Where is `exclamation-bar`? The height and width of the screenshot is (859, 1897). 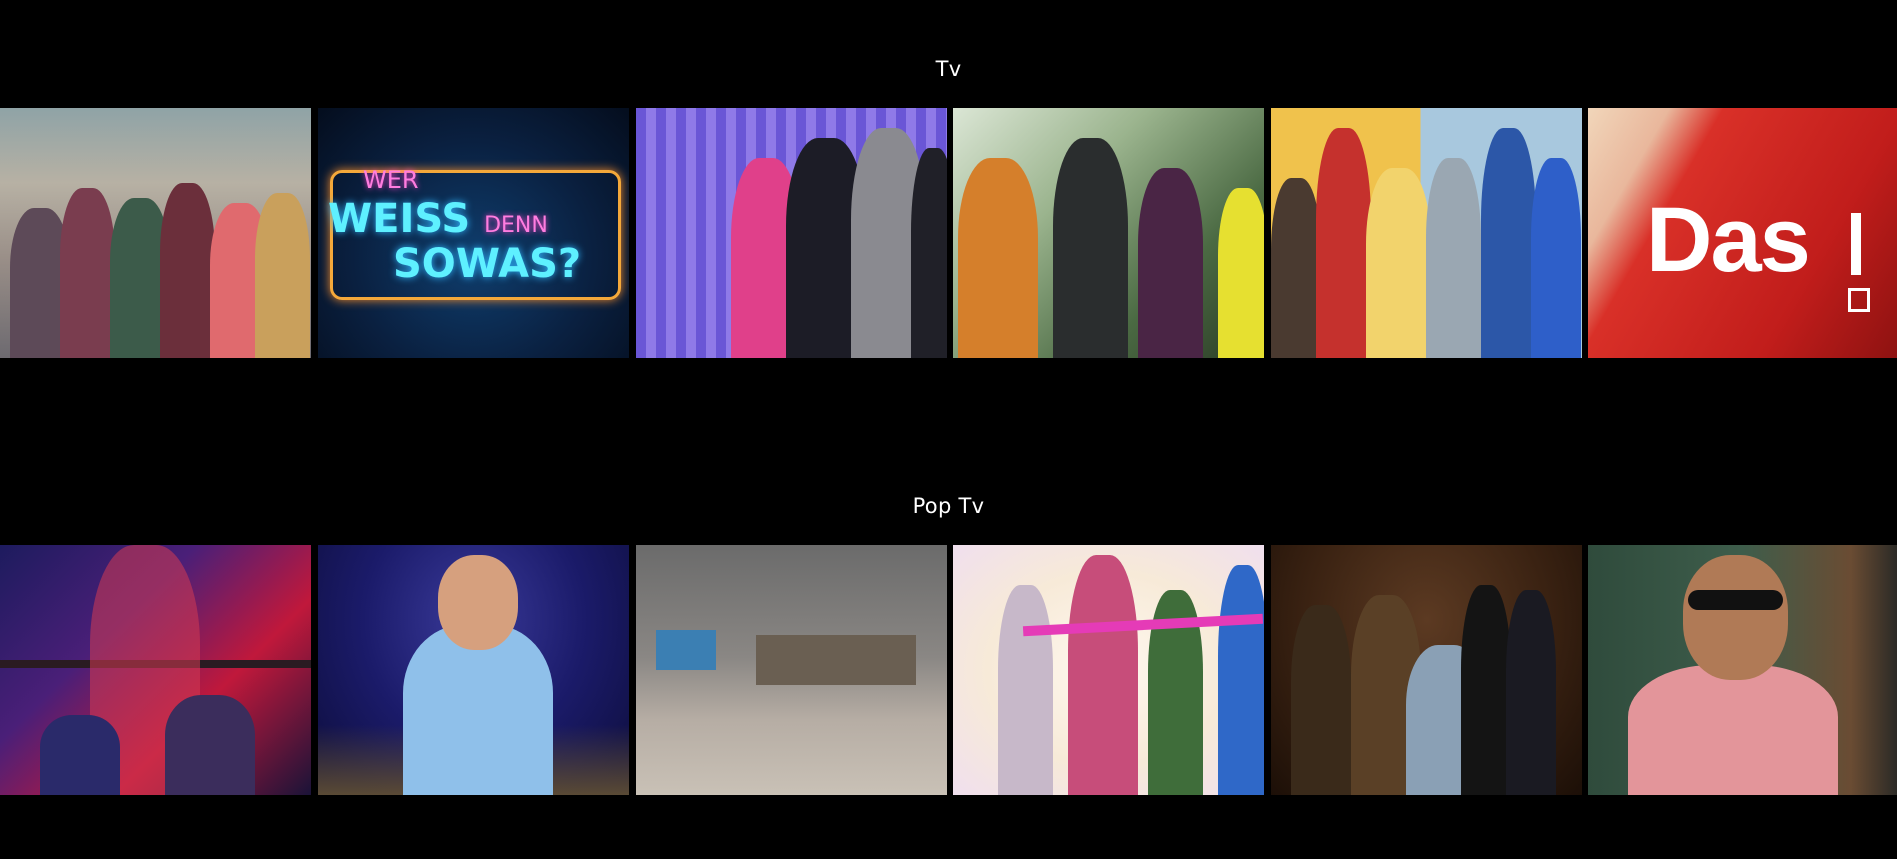 exclamation-bar is located at coordinates (1856, 244).